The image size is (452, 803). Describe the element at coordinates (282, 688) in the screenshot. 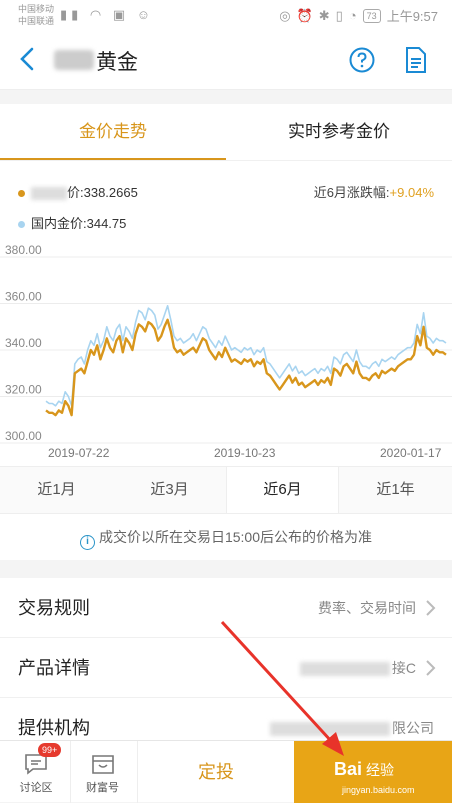

I see `annotation-arrow` at that location.